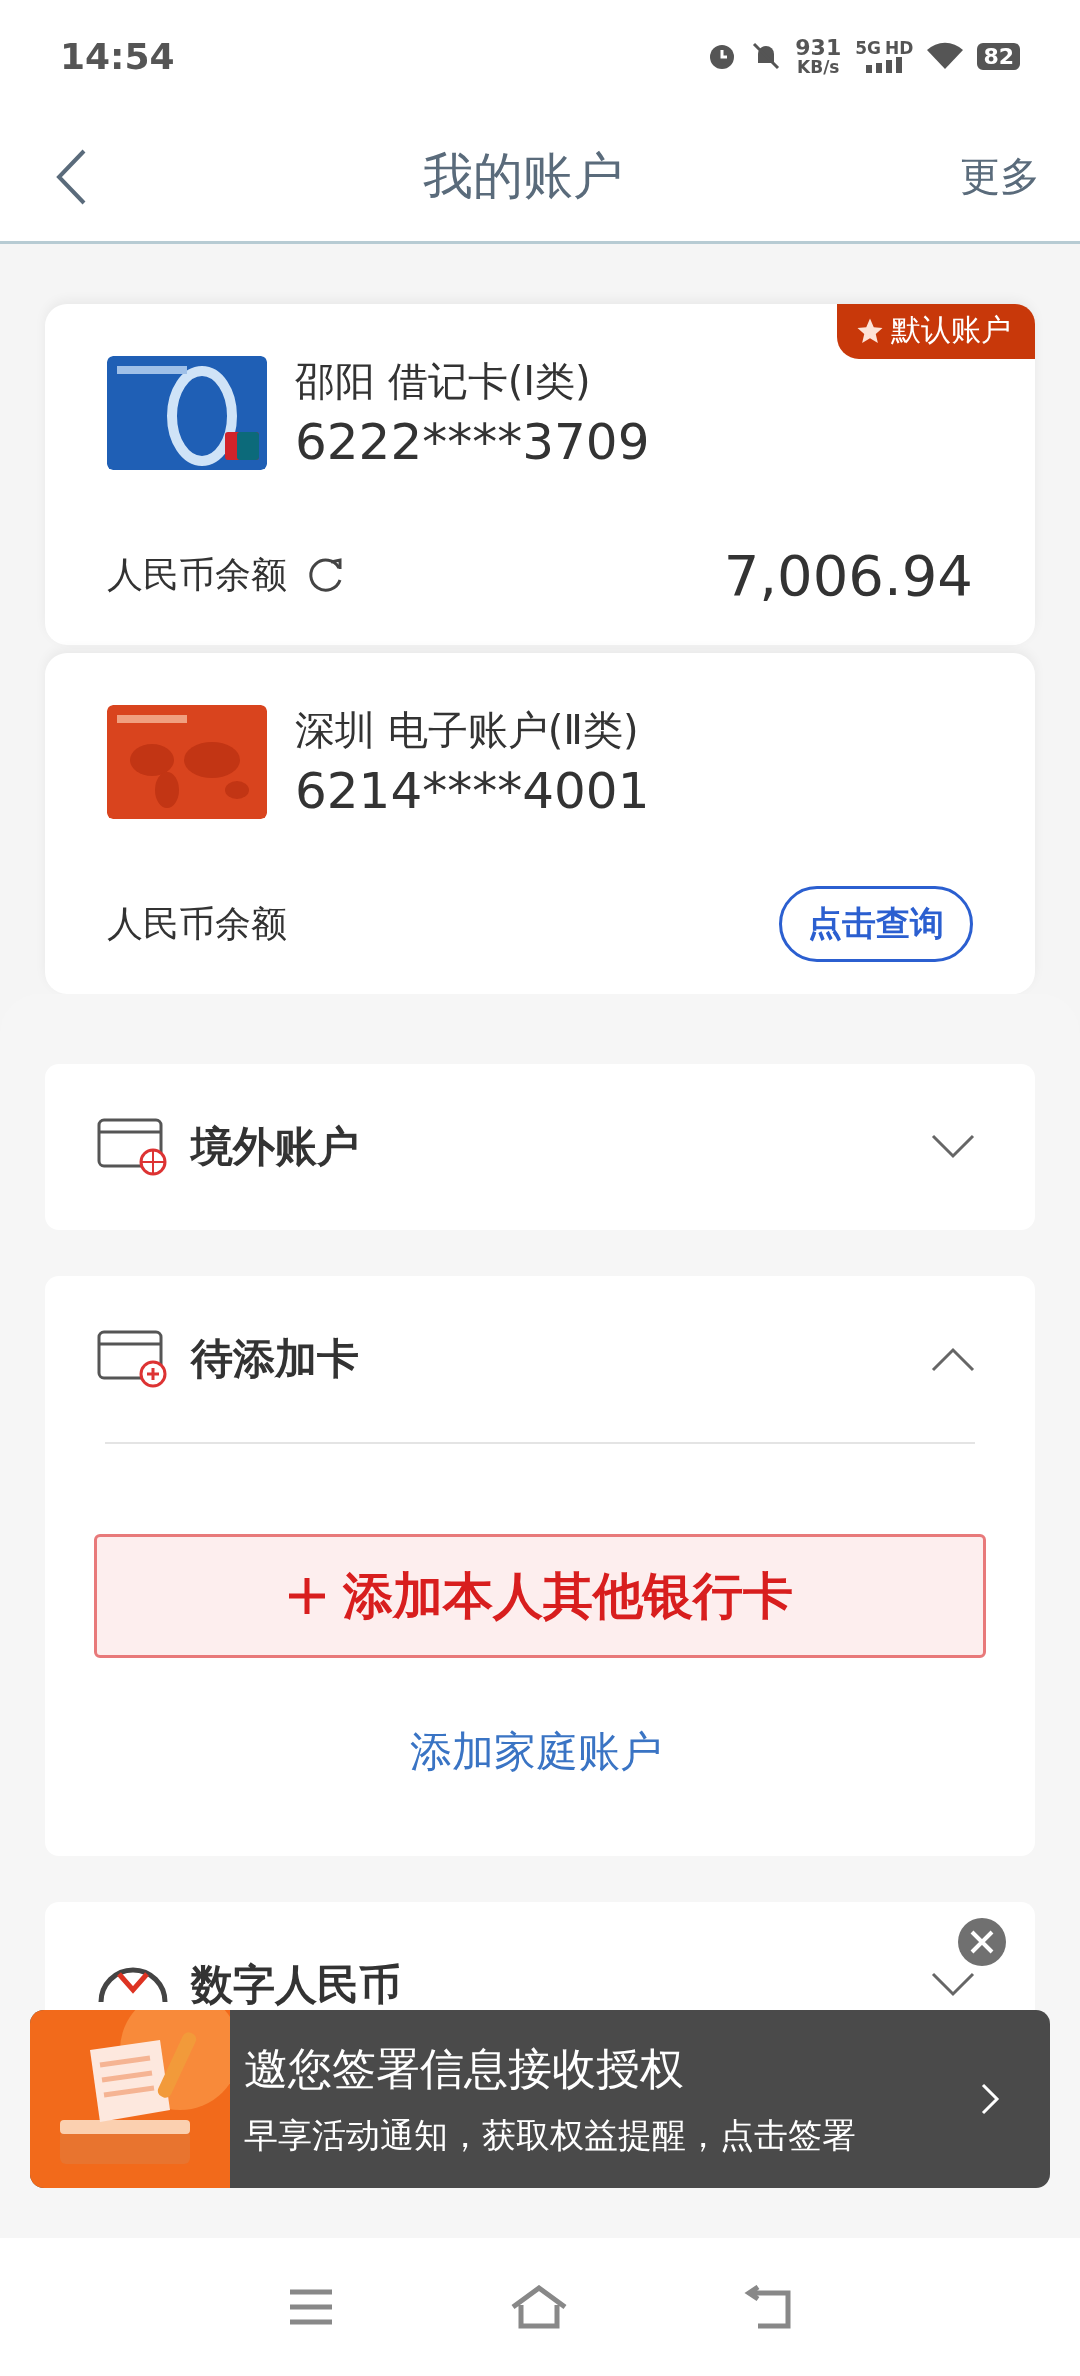 The height and width of the screenshot is (2376, 1080). What do you see at coordinates (472, 442) in the screenshot?
I see `card-number: 6222****3709` at bounding box center [472, 442].